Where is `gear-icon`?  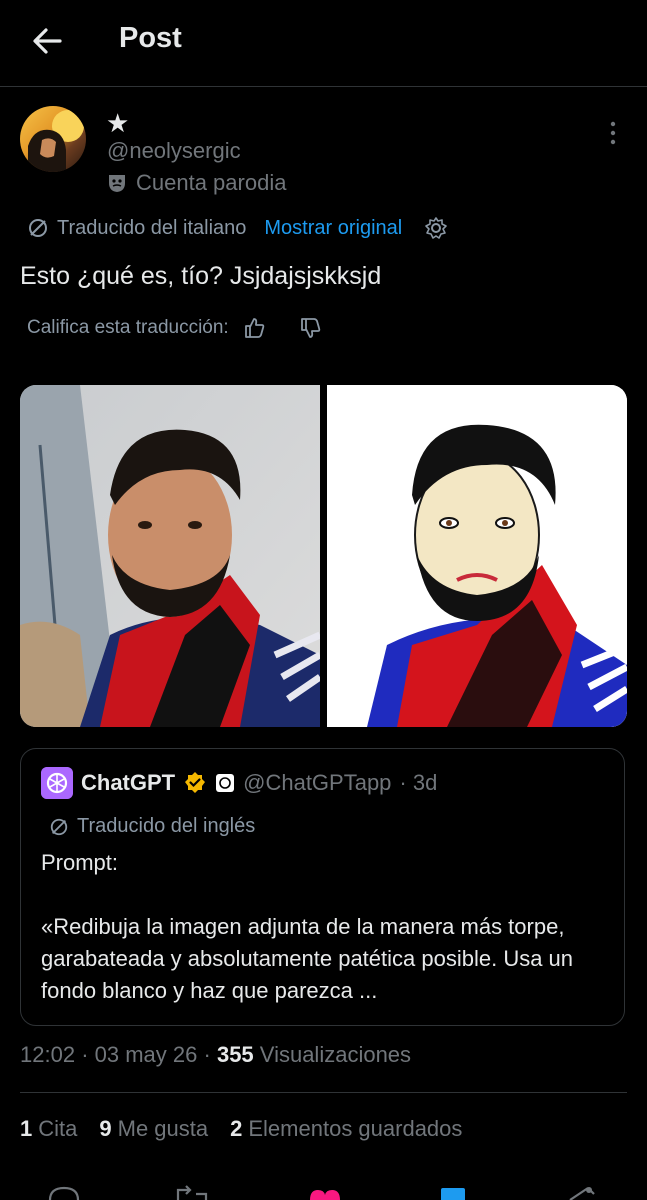 gear-icon is located at coordinates (436, 228).